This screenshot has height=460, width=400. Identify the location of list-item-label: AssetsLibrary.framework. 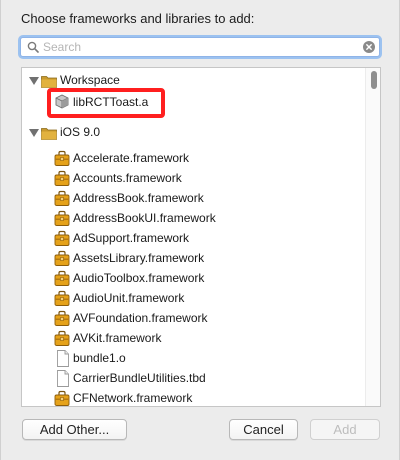
(139, 258).